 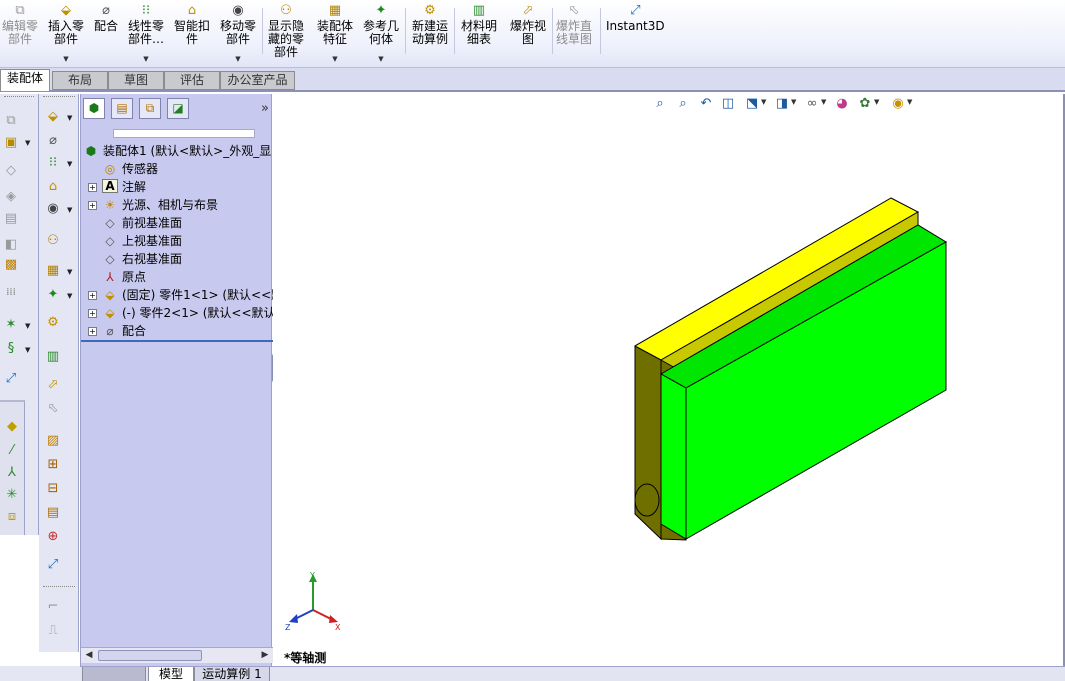 I want to click on tab-assembly: 装配体, so click(x=25, y=80).